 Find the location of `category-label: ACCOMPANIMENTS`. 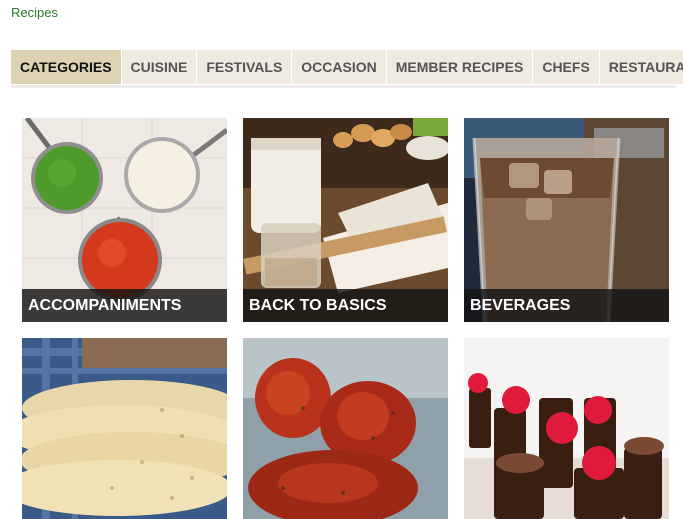

category-label: ACCOMPANIMENTS is located at coordinates (124, 305).